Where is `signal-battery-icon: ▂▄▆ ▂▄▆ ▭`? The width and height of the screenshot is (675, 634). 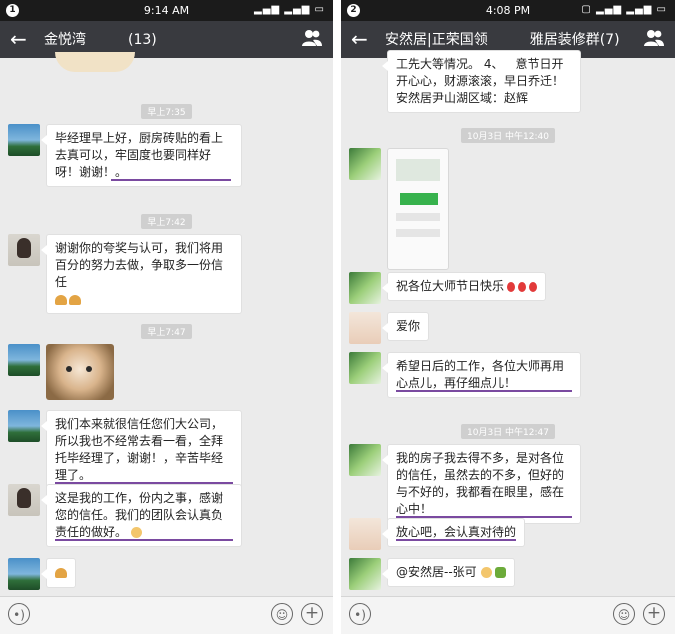 signal-battery-icon: ▂▄▆ ▂▄▆ ▭ is located at coordinates (289, 9).